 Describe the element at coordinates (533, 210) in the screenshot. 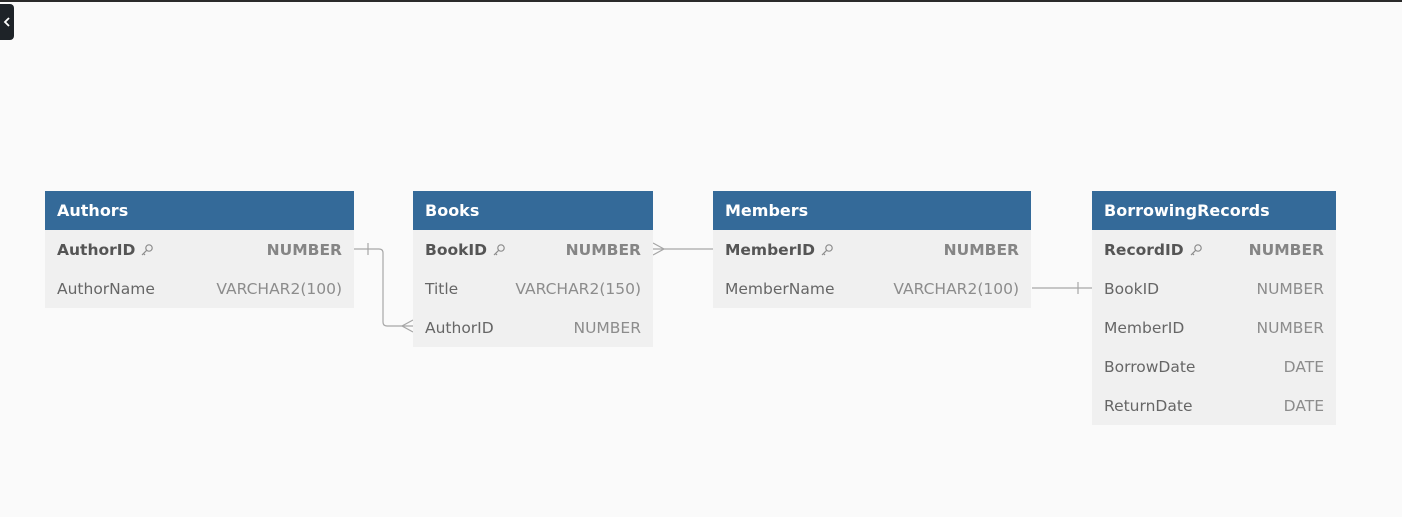

I see `table-header: Books` at that location.